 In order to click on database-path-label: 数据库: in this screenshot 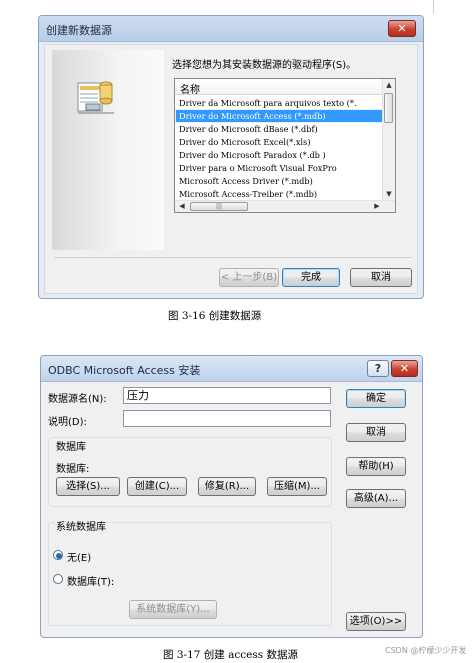, I will do `click(73, 469)`.